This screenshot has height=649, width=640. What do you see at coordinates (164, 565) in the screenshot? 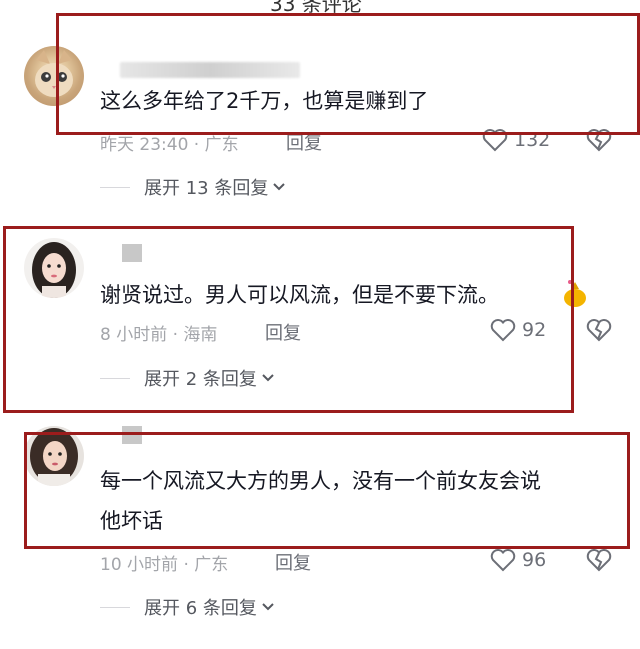
I see `comment-time-location: 10 小时前 · 广东` at bounding box center [164, 565].